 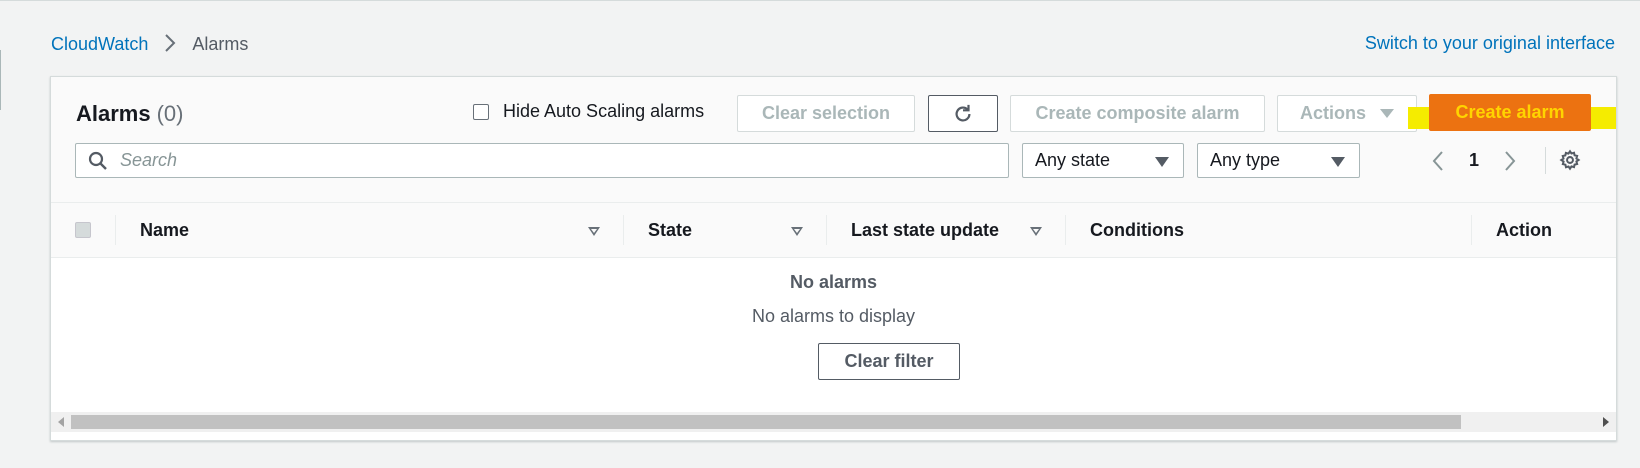 I want to click on breadcrumb: CloudWatch Alarms, so click(x=149, y=44).